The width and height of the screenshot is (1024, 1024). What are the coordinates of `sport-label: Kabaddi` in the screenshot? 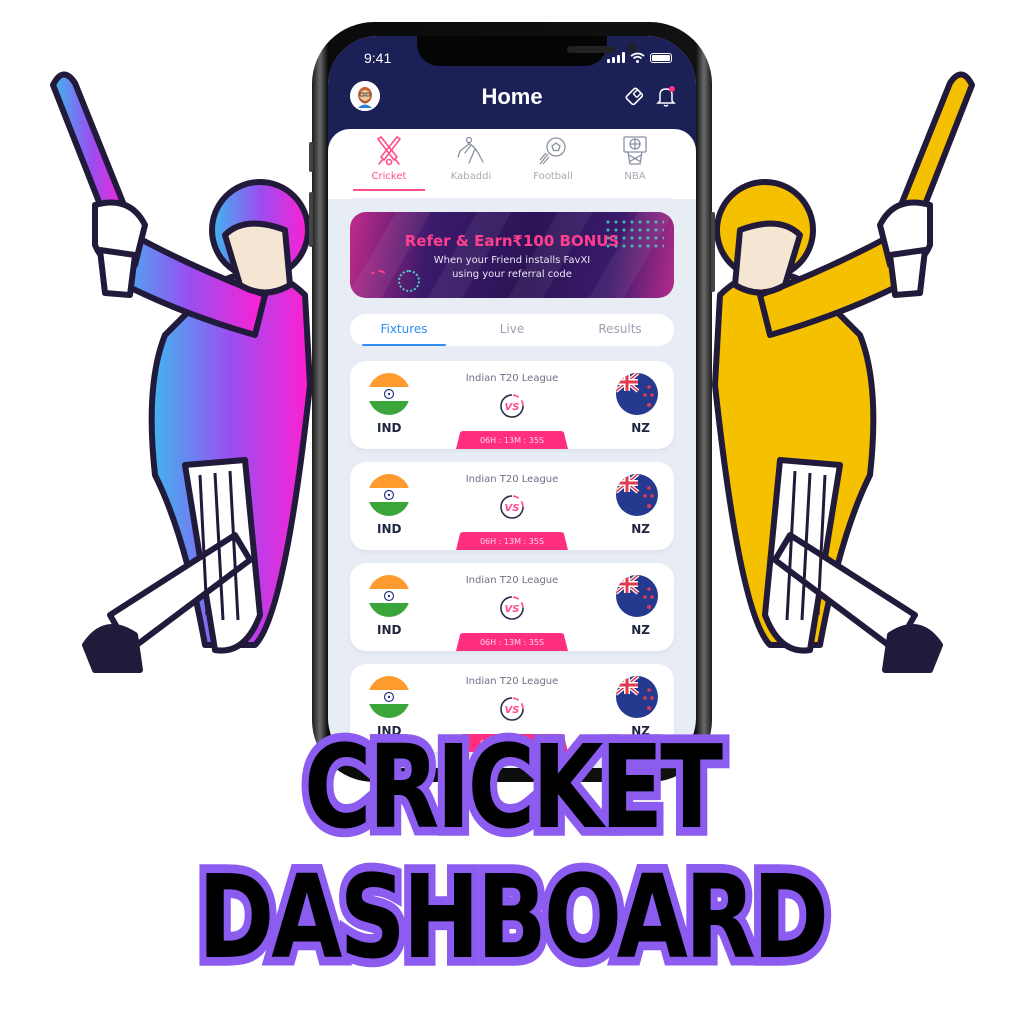 It's located at (471, 176).